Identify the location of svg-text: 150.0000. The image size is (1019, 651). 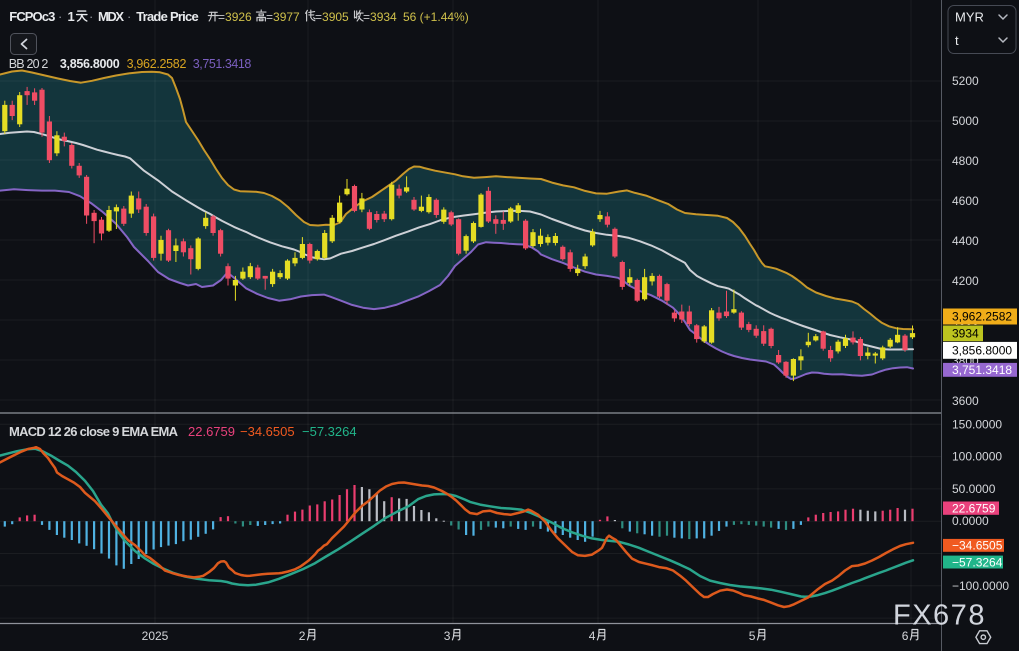
(977, 424).